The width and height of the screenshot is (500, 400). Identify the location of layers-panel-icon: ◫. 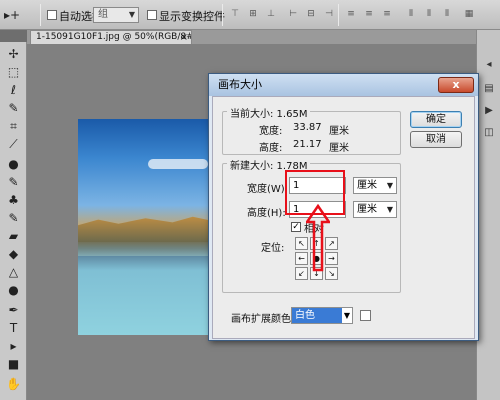
(489, 133).